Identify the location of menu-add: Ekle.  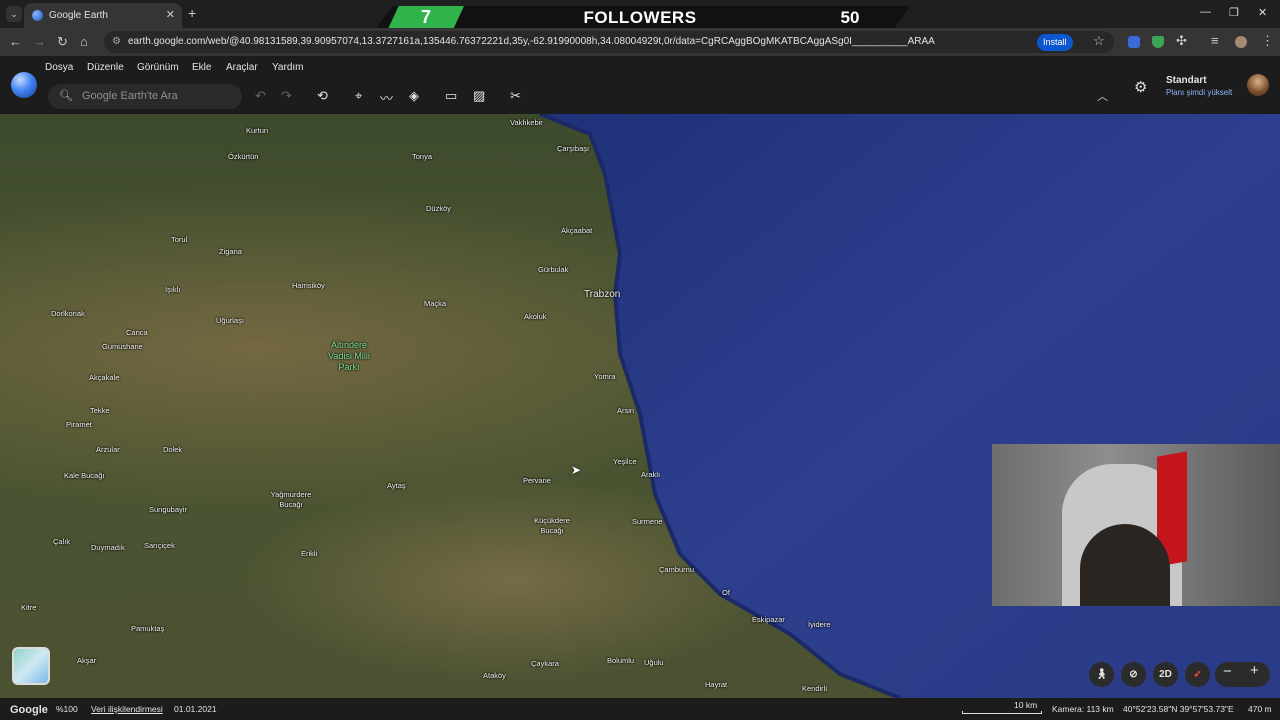
(201, 67).